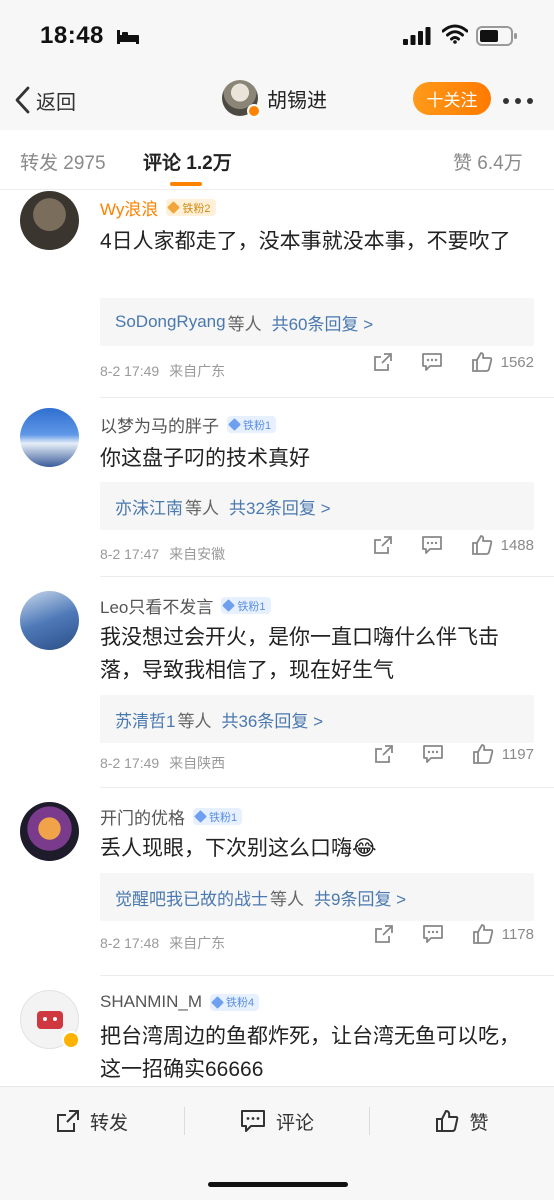 Image resolution: width=554 pixels, height=1200 pixels. I want to click on like-button: 1562, so click(502, 362).